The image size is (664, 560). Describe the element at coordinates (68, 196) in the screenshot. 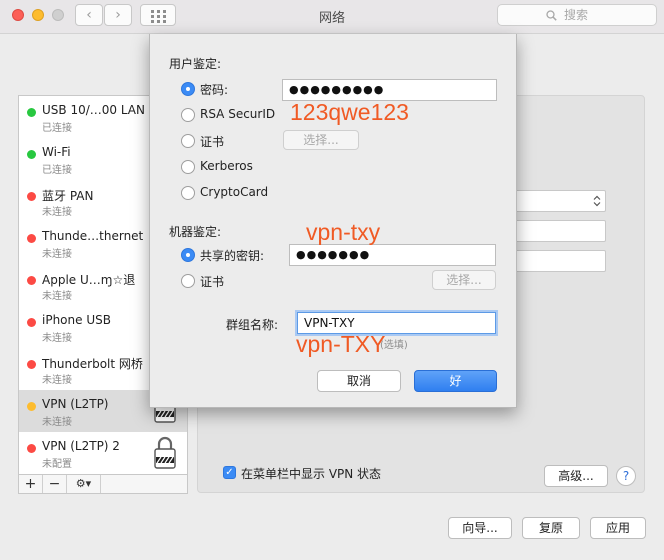

I see `service-name: 蓝牙 PAN` at that location.